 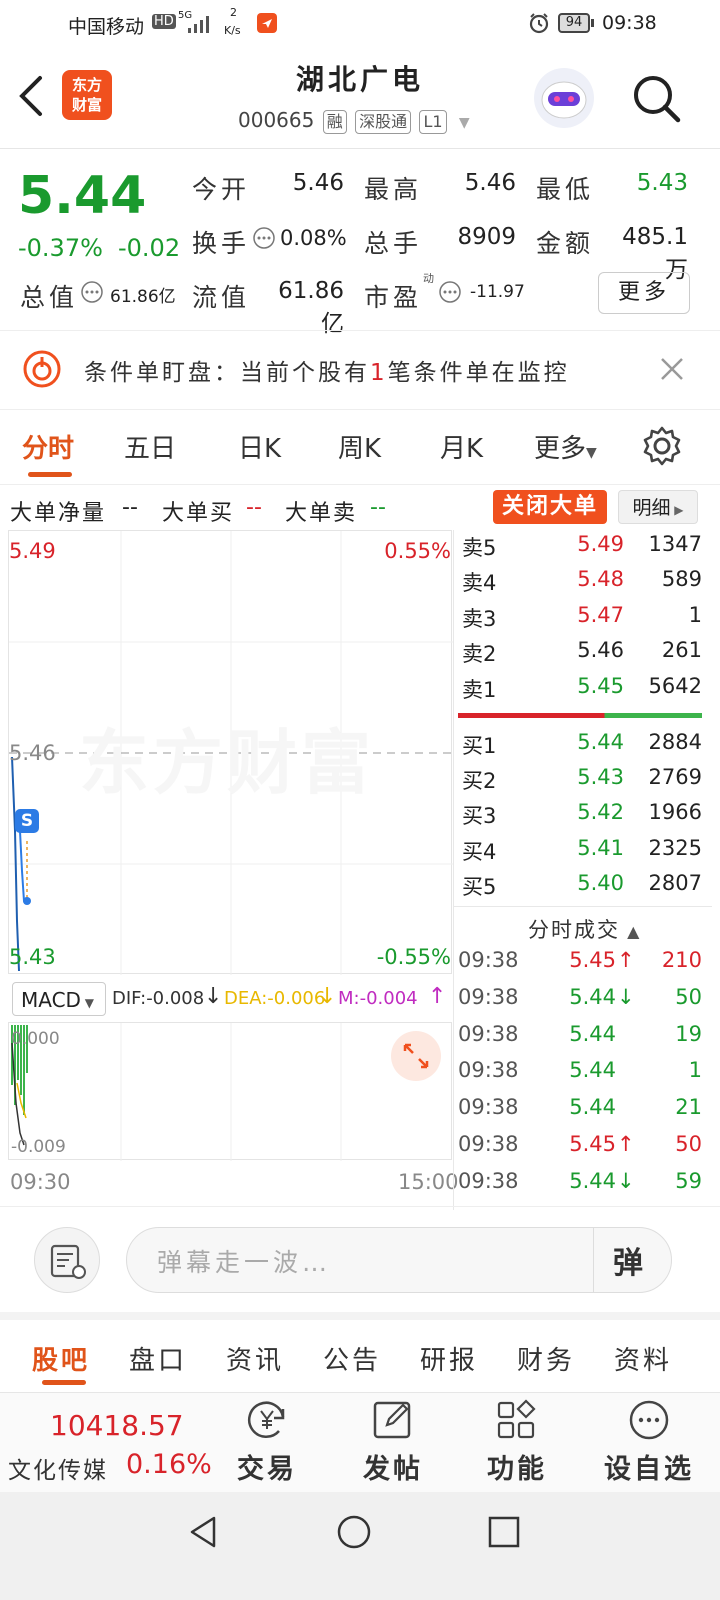 What do you see at coordinates (688, 1033) in the screenshot?
I see `trade-volume: 19` at bounding box center [688, 1033].